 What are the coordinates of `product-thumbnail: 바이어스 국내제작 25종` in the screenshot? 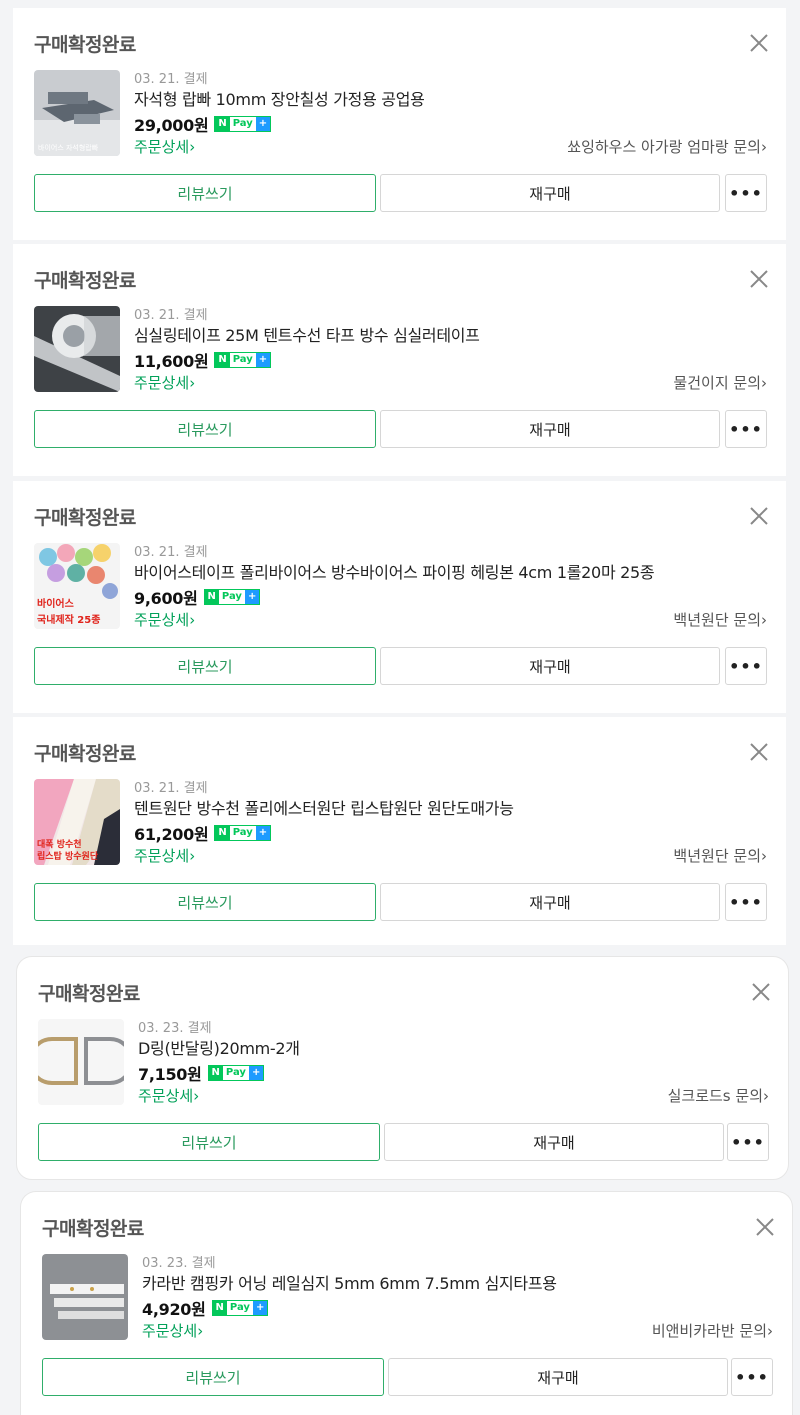 It's located at (77, 586).